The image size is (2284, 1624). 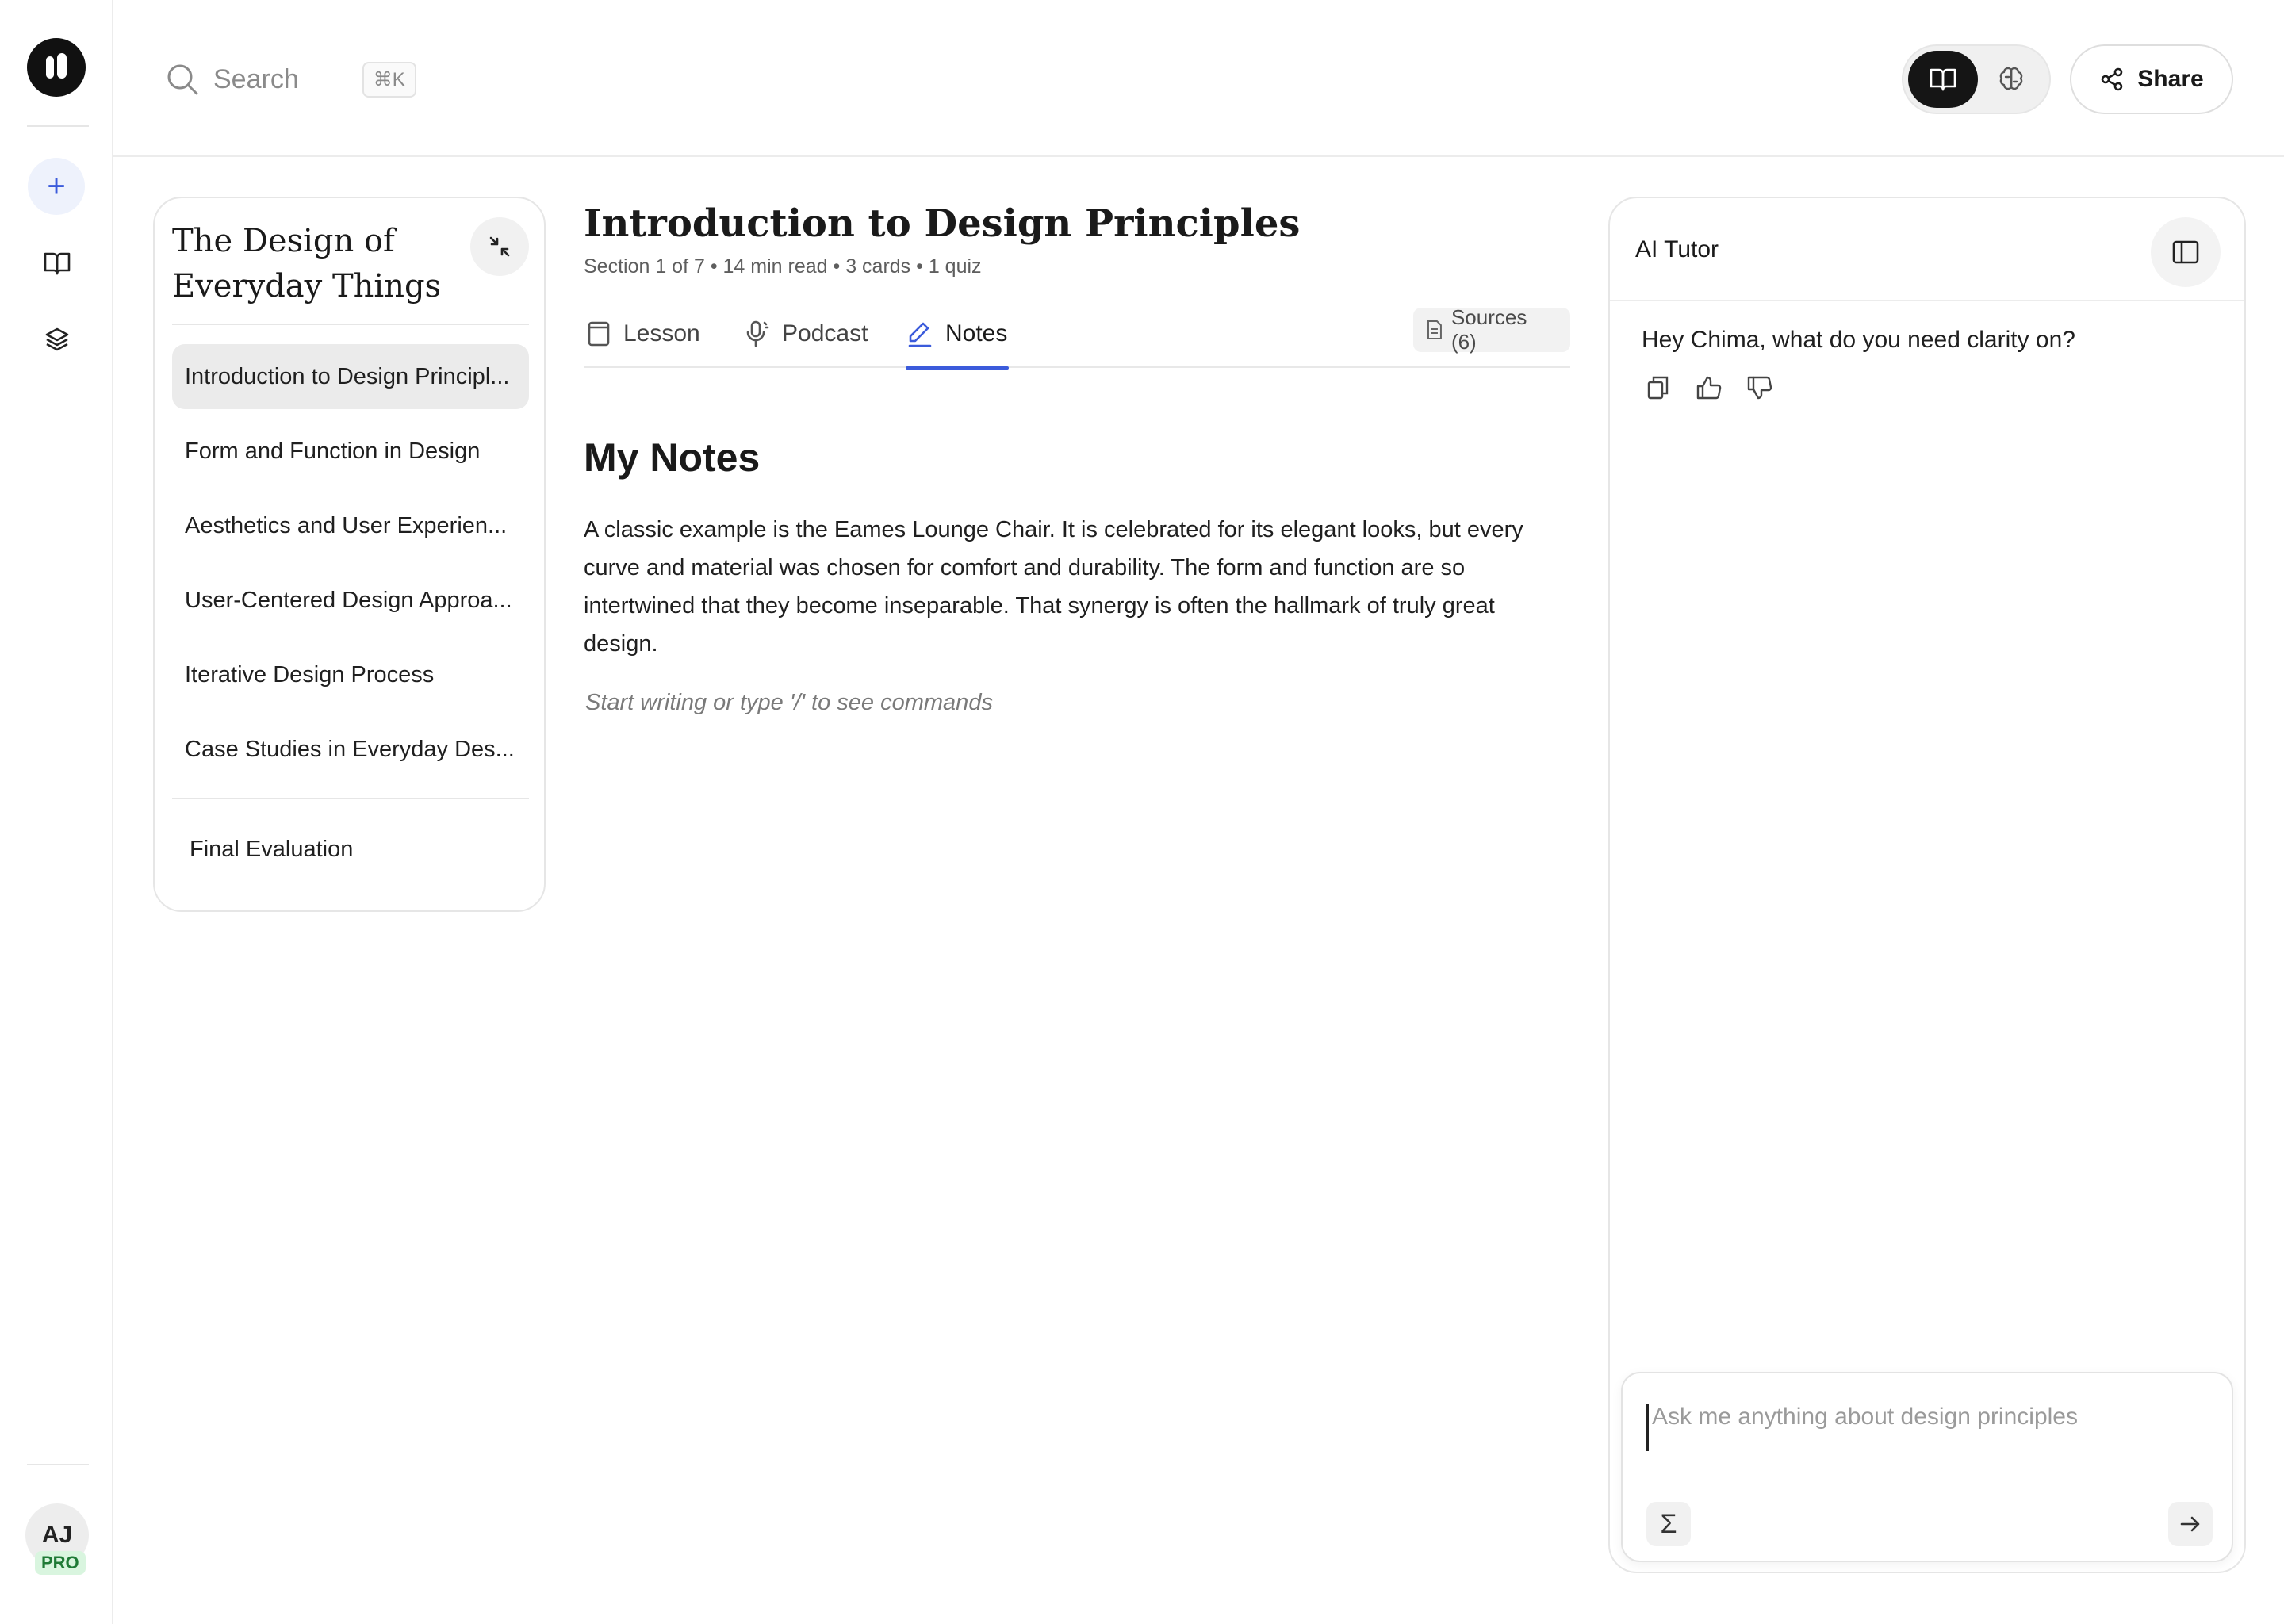 What do you see at coordinates (757, 333) in the screenshot?
I see `microphone-icon` at bounding box center [757, 333].